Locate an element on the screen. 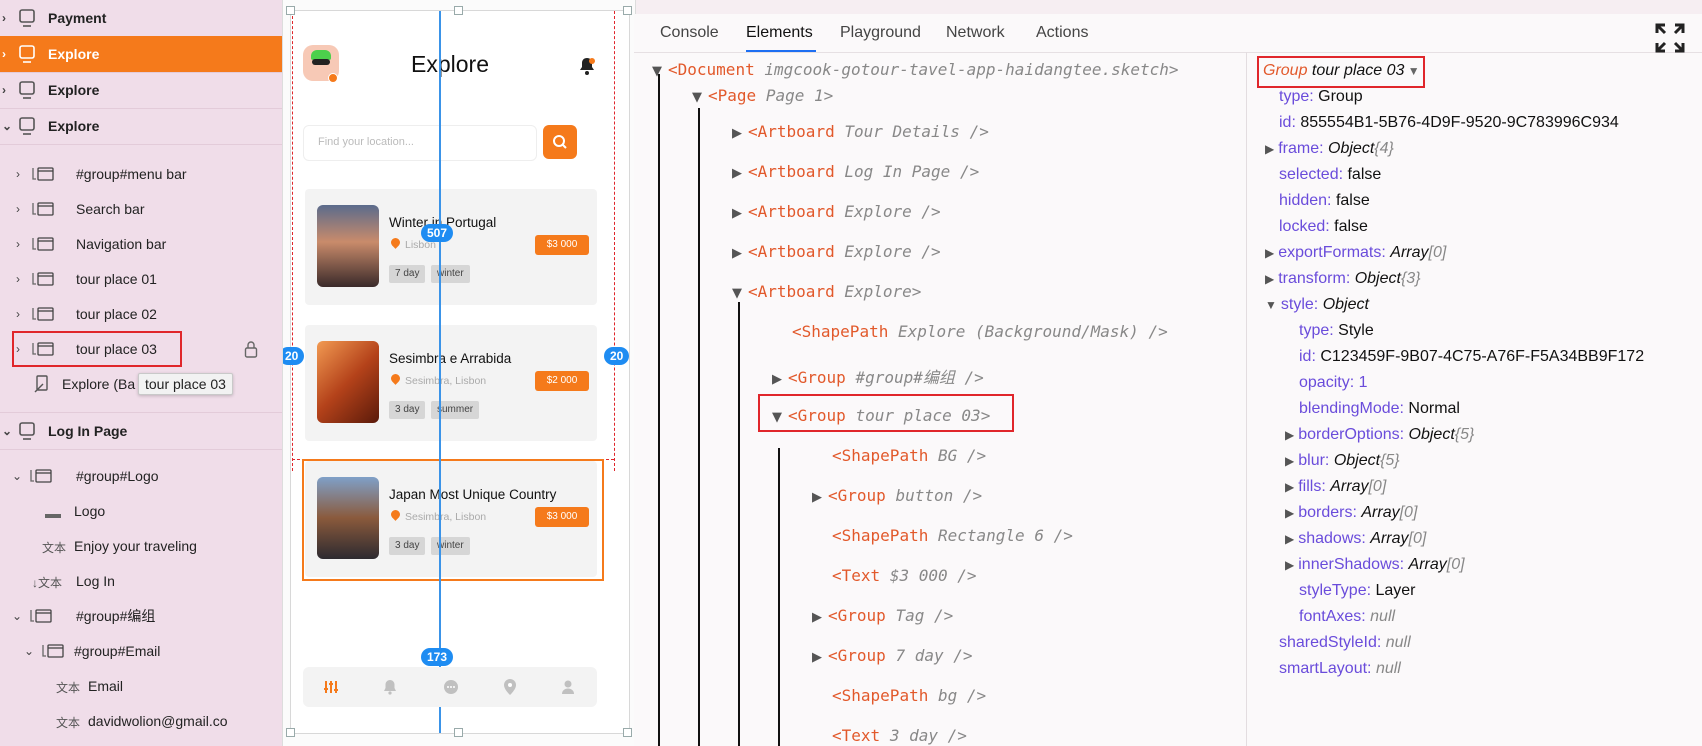  layer-artboard-1: › Explore is located at coordinates (141, 54).